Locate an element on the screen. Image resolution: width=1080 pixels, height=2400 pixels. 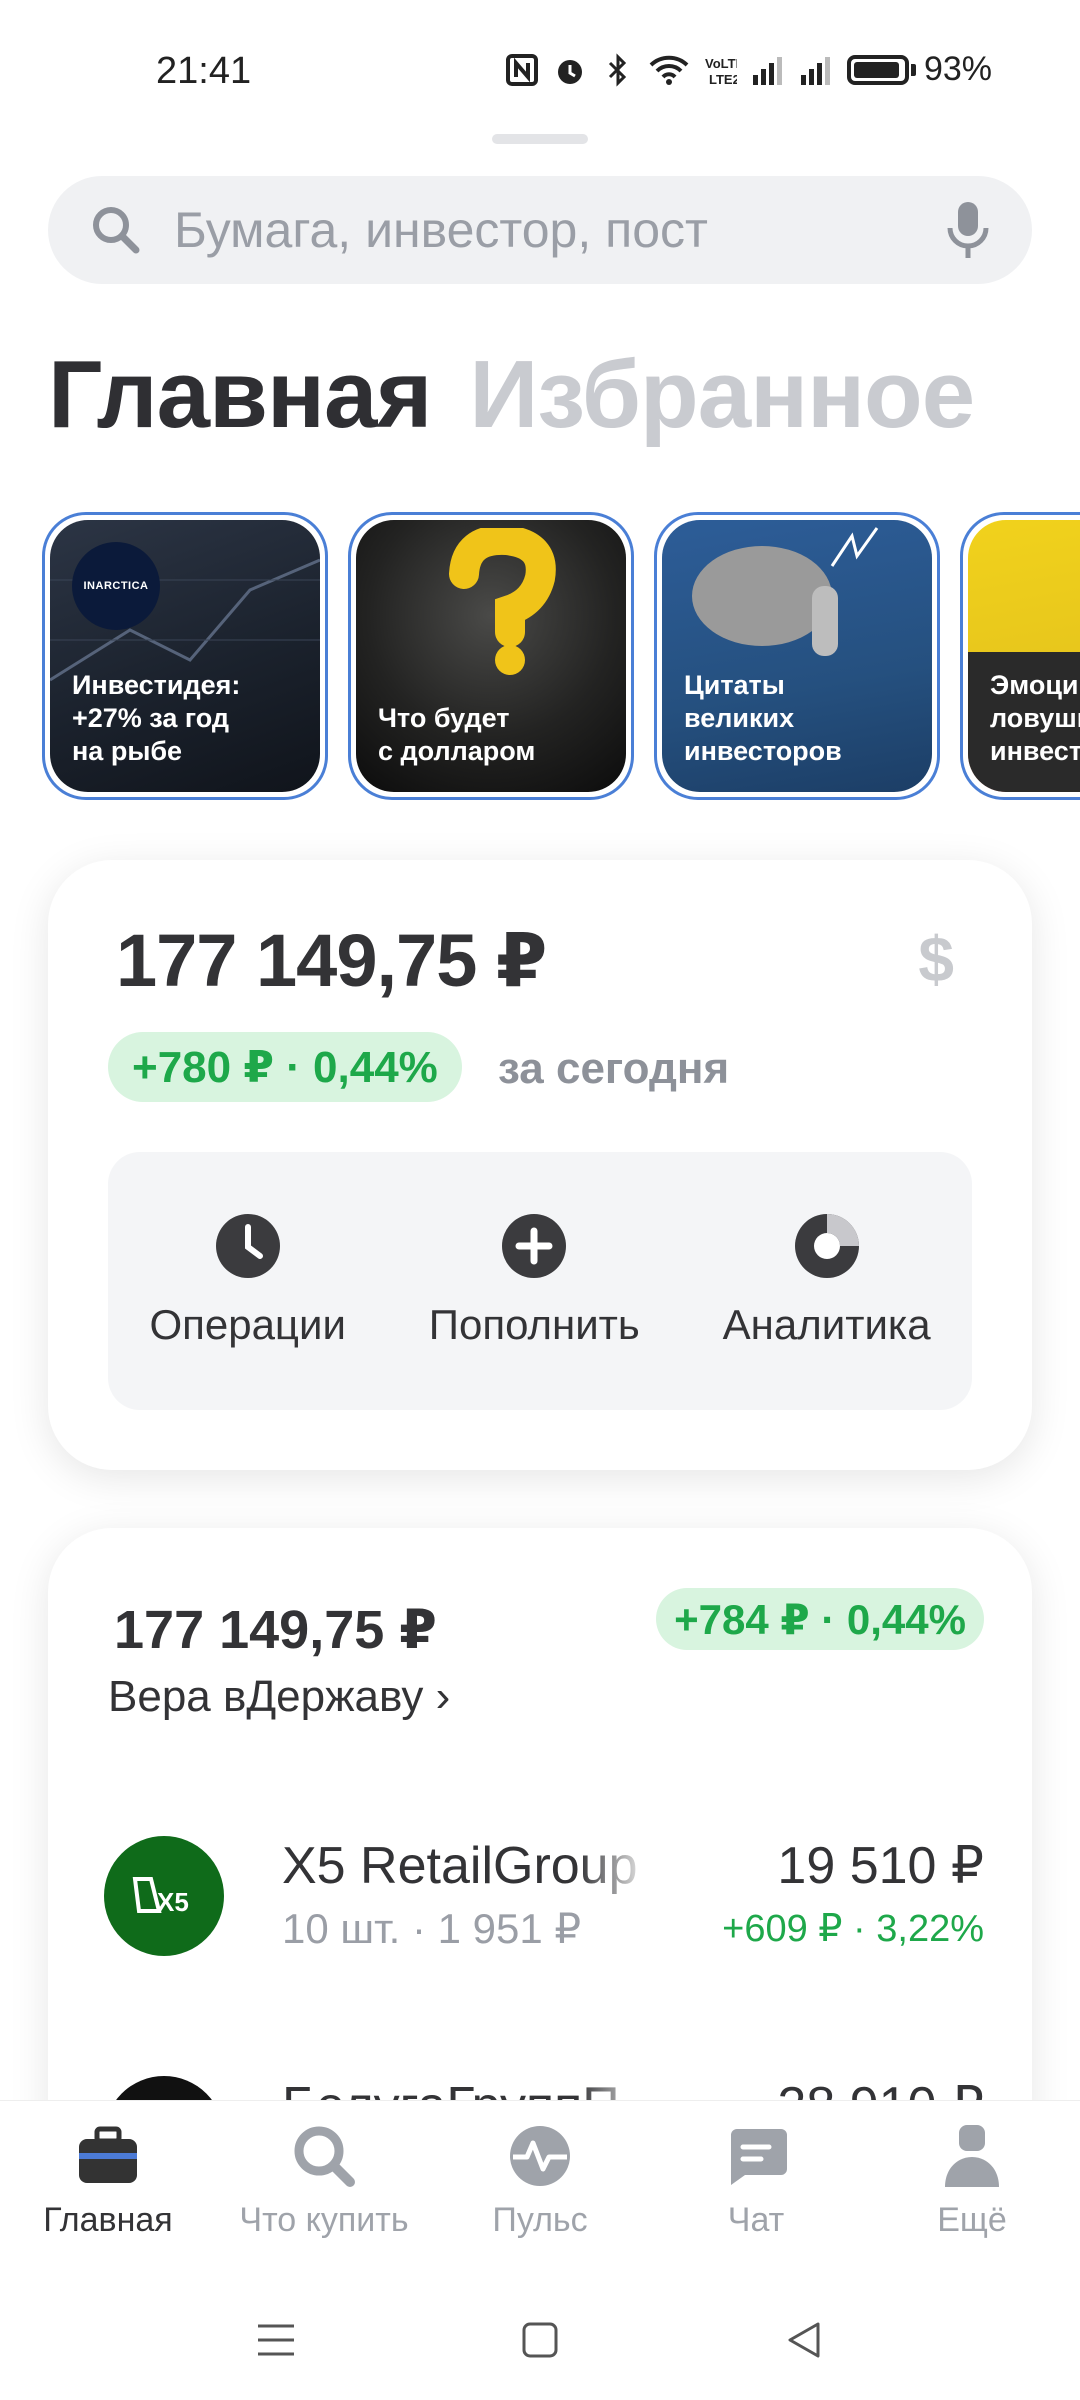
top-up-button: Пополнить is located at coordinates (534, 1281).